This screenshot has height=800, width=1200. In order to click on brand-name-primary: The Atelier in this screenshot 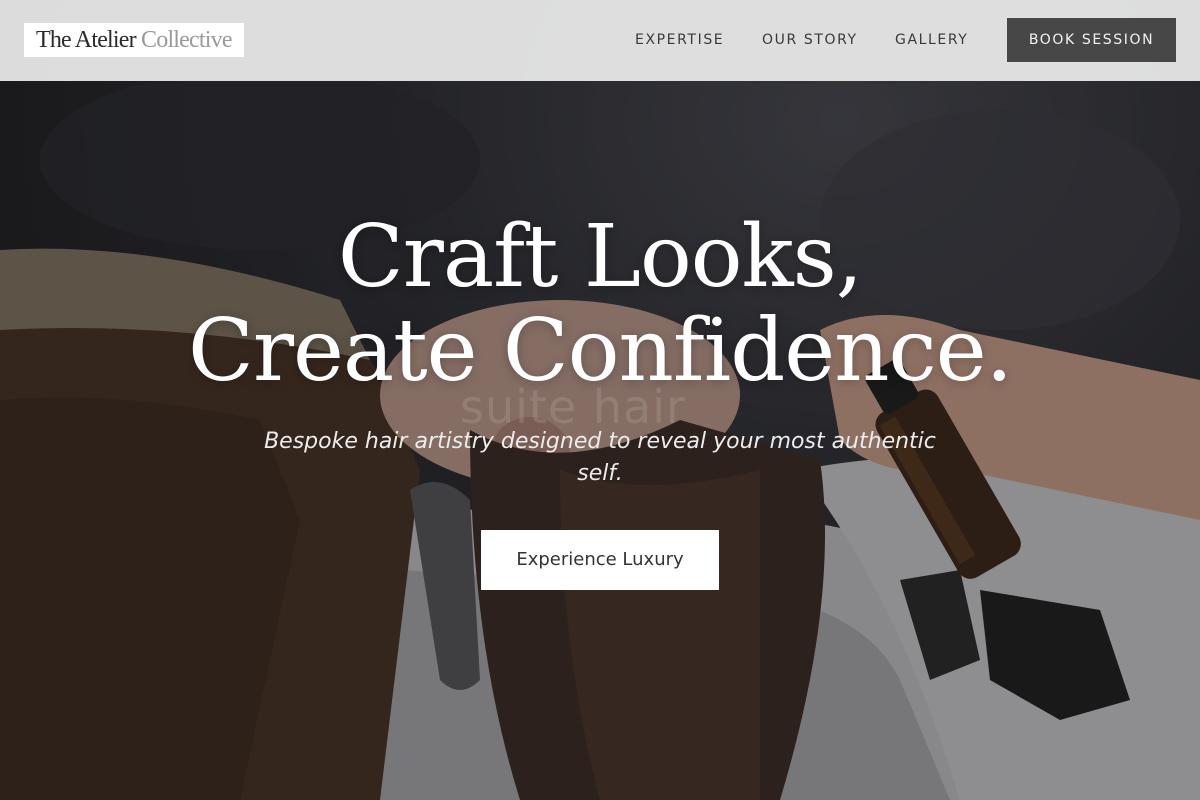, I will do `click(86, 40)`.